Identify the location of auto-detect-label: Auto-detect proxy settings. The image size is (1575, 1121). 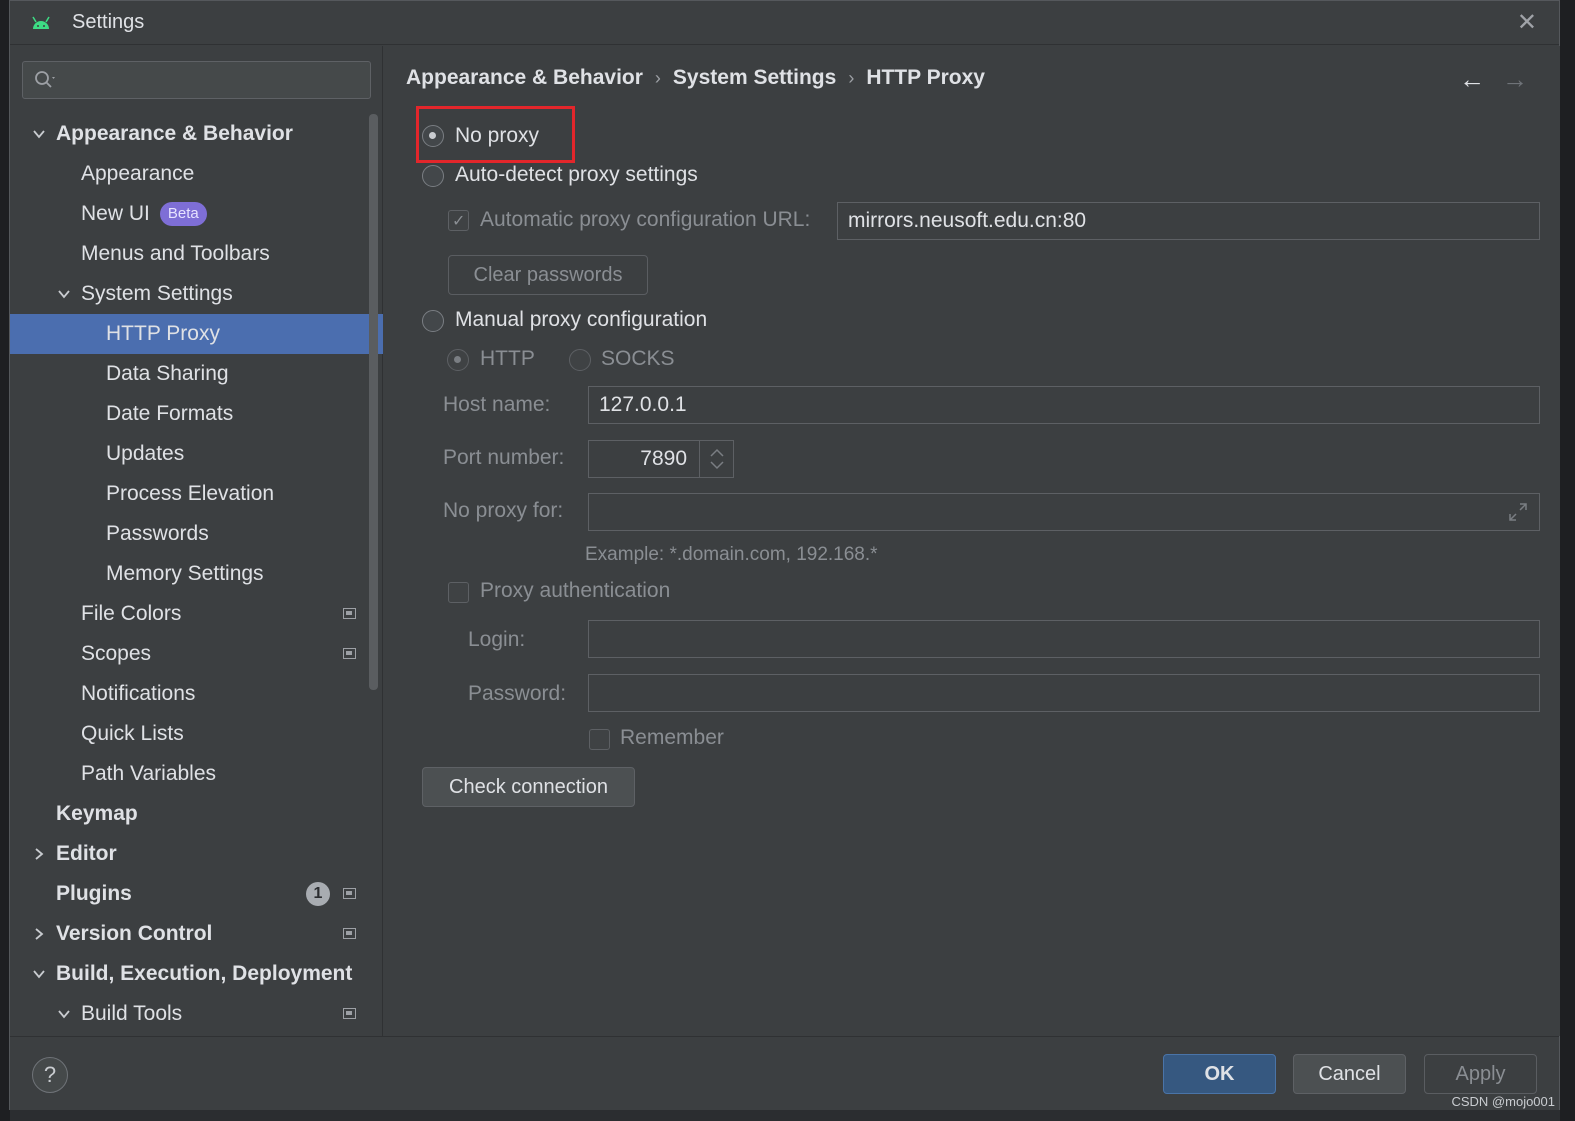
(576, 175).